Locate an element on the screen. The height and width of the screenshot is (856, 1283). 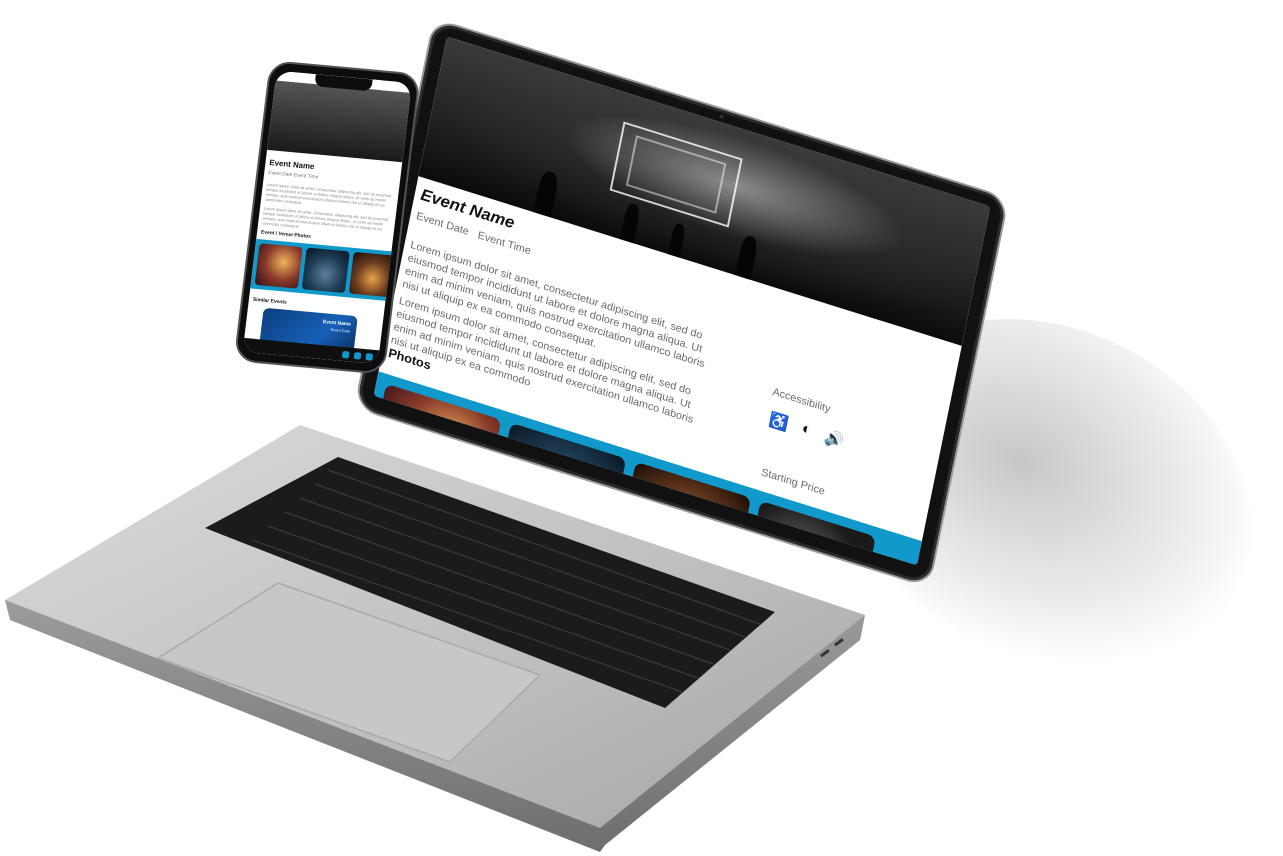
instagram-icon is located at coordinates (357, 356).